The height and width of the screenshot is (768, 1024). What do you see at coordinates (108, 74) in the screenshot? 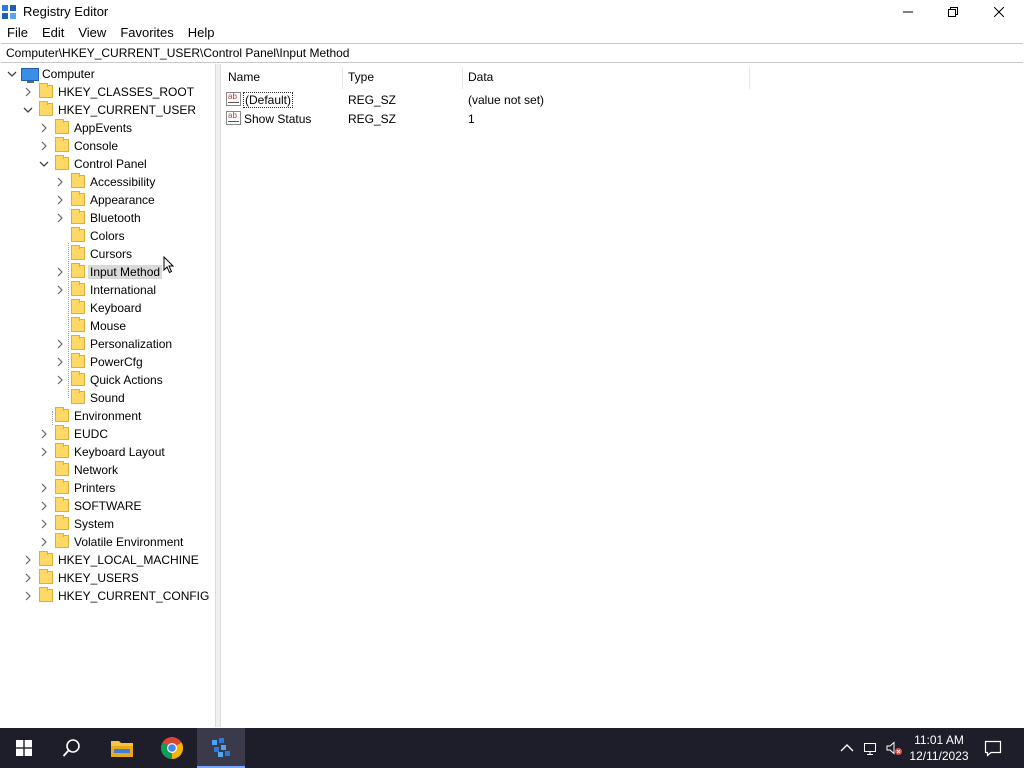
I see `tree-item-computer: Computer` at bounding box center [108, 74].